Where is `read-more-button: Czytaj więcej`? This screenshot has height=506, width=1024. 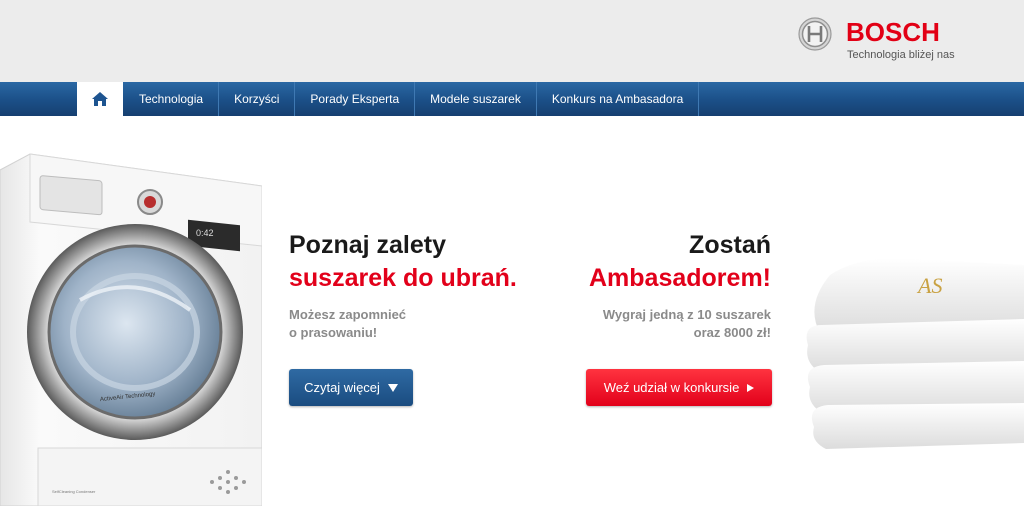
read-more-button: Czytaj więcej is located at coordinates (351, 387).